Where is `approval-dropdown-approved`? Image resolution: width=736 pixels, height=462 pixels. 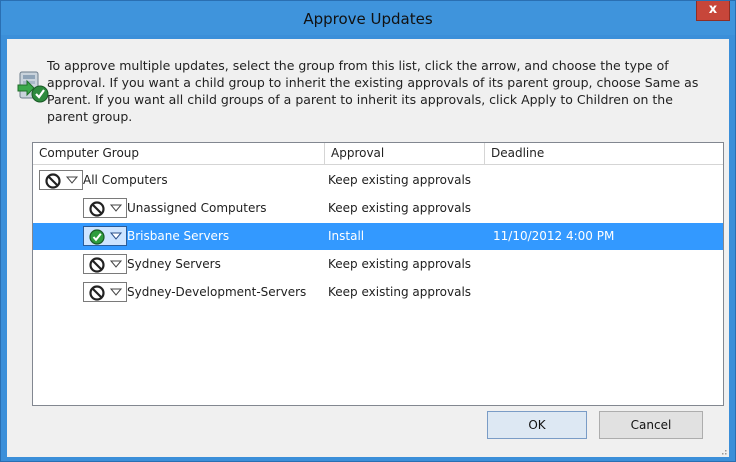
approval-dropdown-approved is located at coordinates (105, 236).